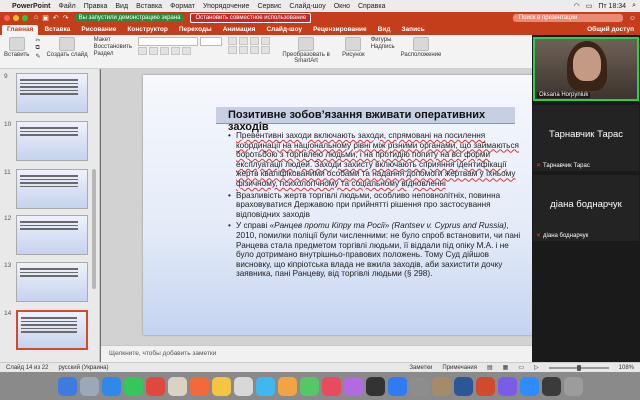  I want to click on minimize-window-button, so click(16, 18).